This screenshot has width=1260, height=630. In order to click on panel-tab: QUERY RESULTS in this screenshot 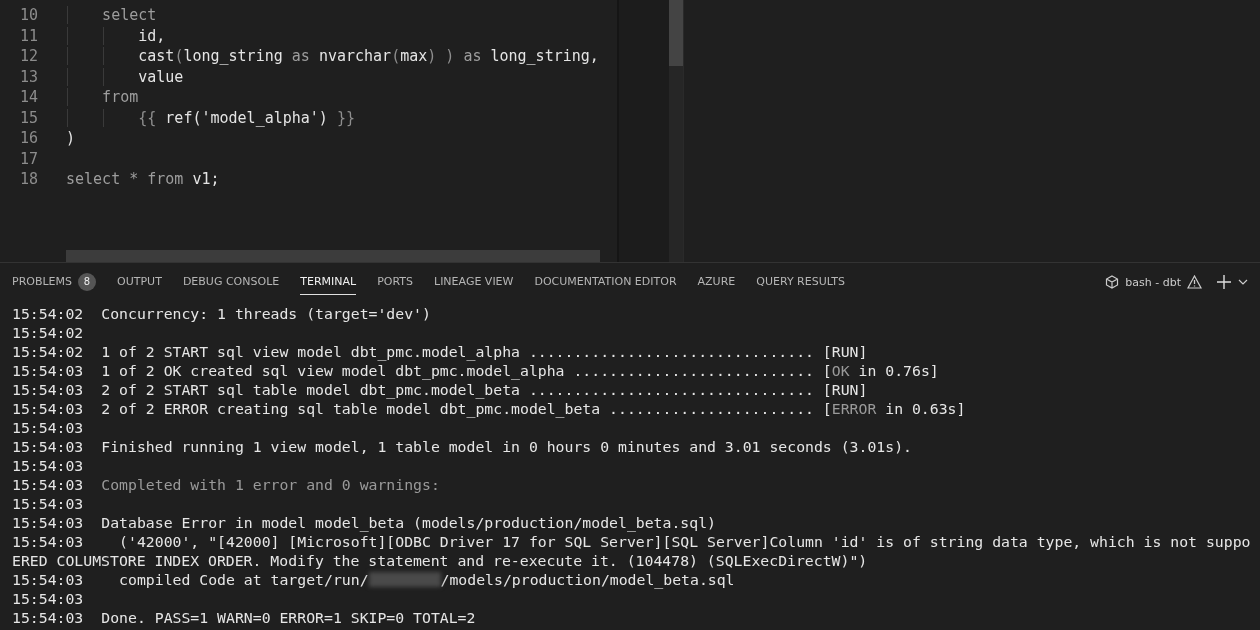, I will do `click(801, 282)`.